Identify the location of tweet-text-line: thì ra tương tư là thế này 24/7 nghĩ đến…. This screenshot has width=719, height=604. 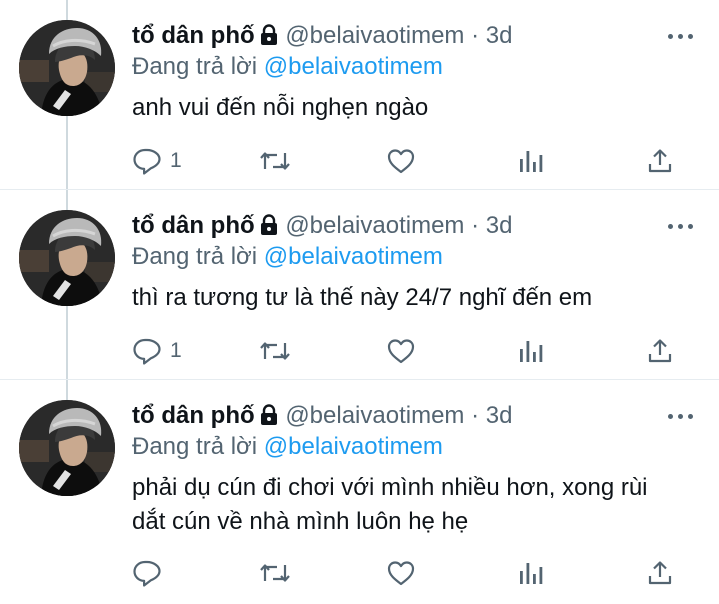
(362, 297).